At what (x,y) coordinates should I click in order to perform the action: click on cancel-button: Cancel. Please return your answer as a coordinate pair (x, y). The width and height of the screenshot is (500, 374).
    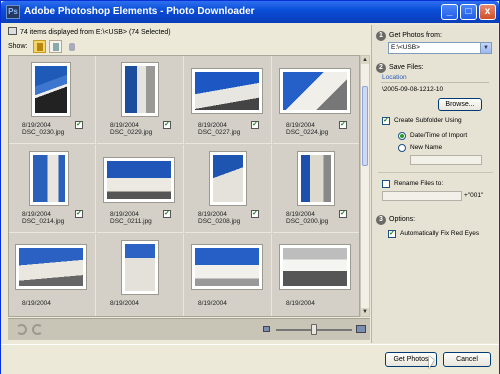
    Looking at the image, I should click on (467, 359).